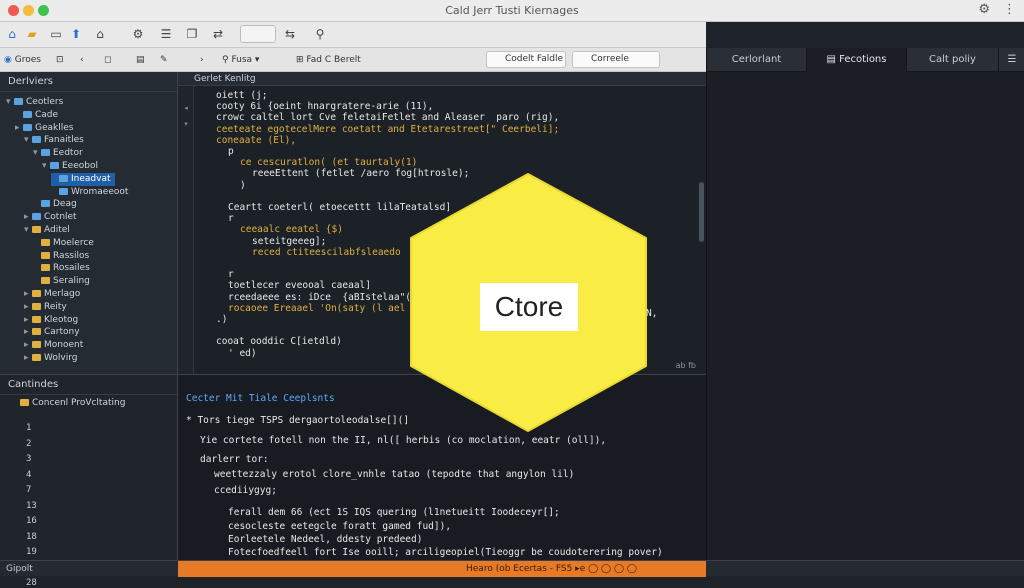  I want to click on tree-item-label: Rosailes, so click(71, 268).